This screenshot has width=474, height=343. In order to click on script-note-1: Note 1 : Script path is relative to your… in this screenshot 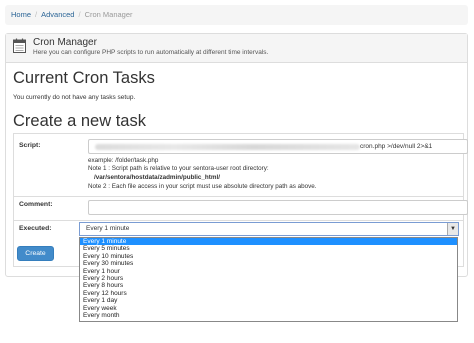, I will do `click(178, 168)`.